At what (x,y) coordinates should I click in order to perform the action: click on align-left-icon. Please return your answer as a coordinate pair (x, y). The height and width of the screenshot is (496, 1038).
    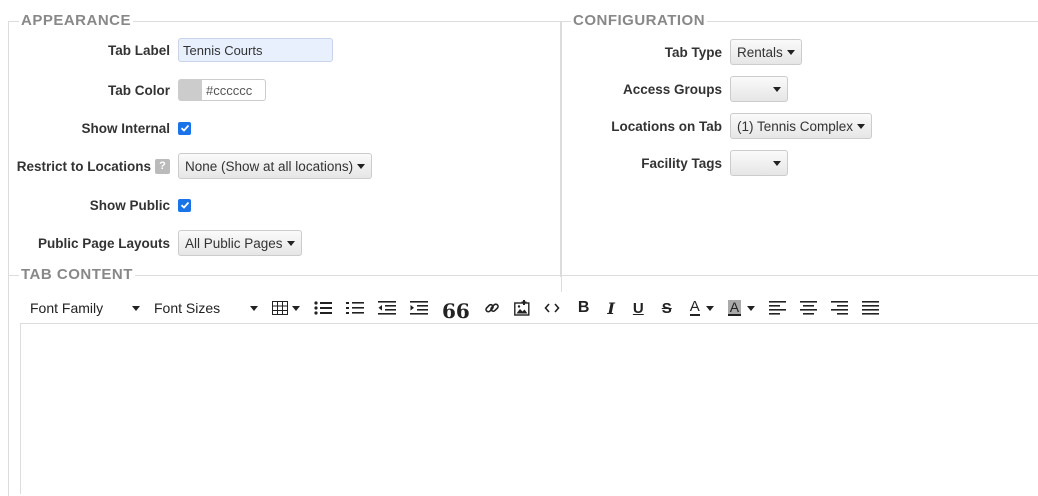
    Looking at the image, I should click on (778, 308).